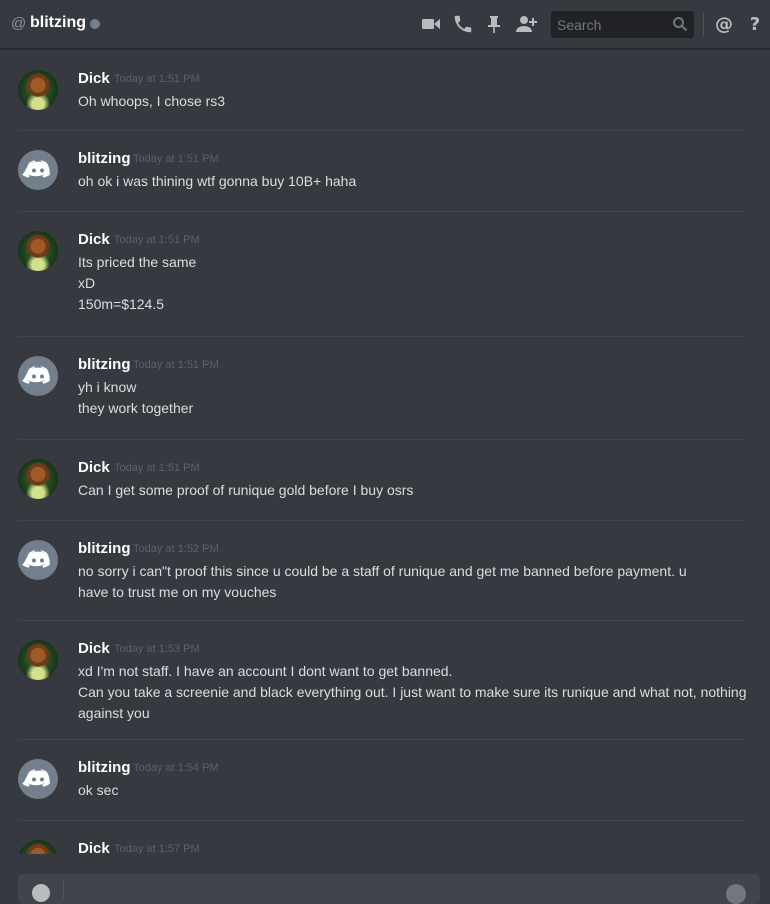 The image size is (770, 904). I want to click on help-icon: ?, so click(756, 24).